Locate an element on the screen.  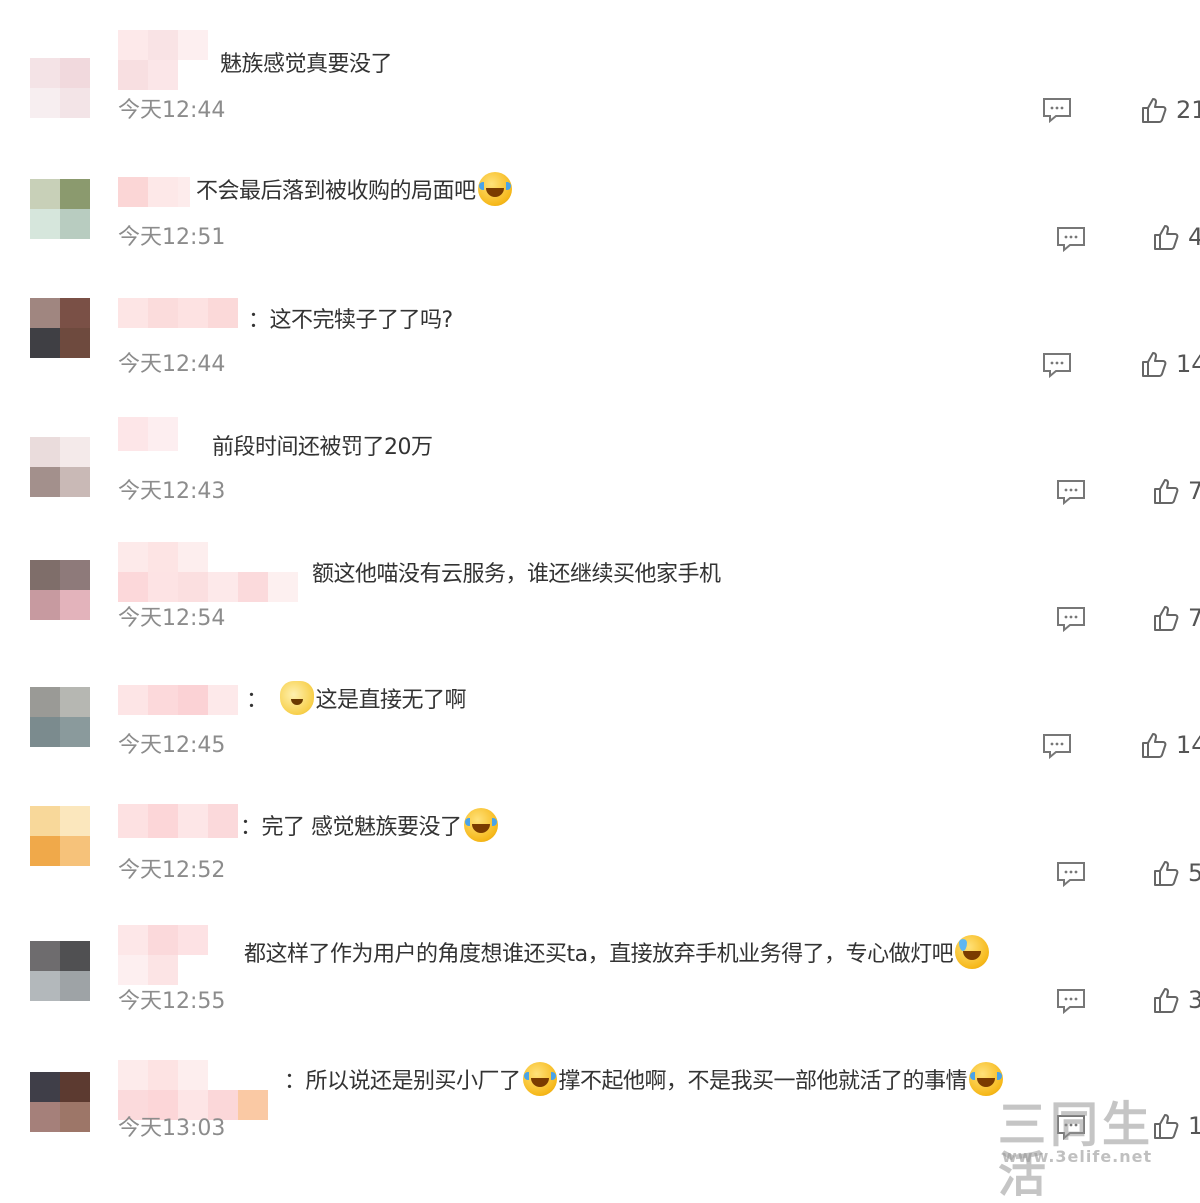
comment-text: 额这他喵没有云服务，谁还继续买他家手机 is located at coordinates (516, 574).